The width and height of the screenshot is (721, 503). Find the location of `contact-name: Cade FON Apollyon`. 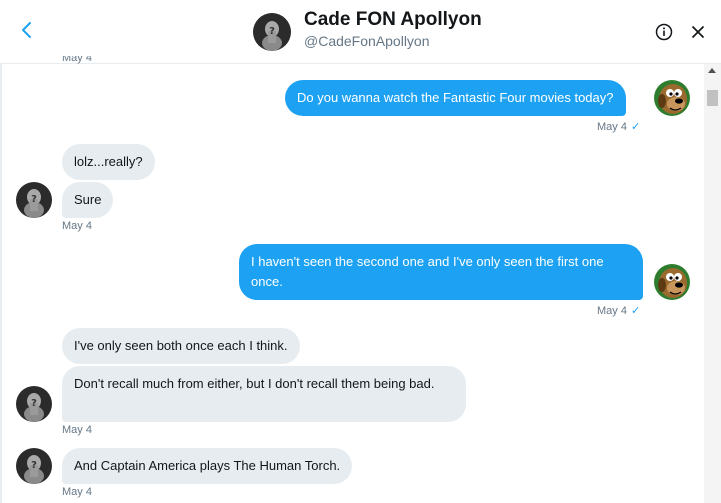

contact-name: Cade FON Apollyon is located at coordinates (393, 19).